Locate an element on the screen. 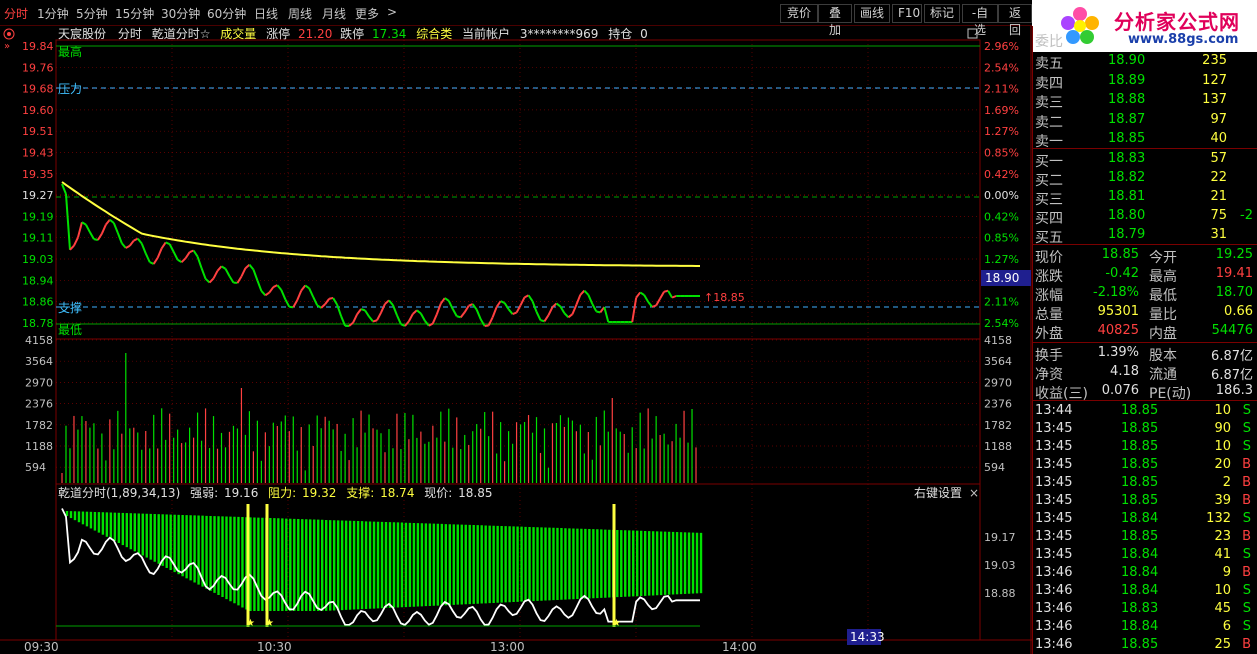  current-price-tag-text: 18.90 is located at coordinates (1002, 278).